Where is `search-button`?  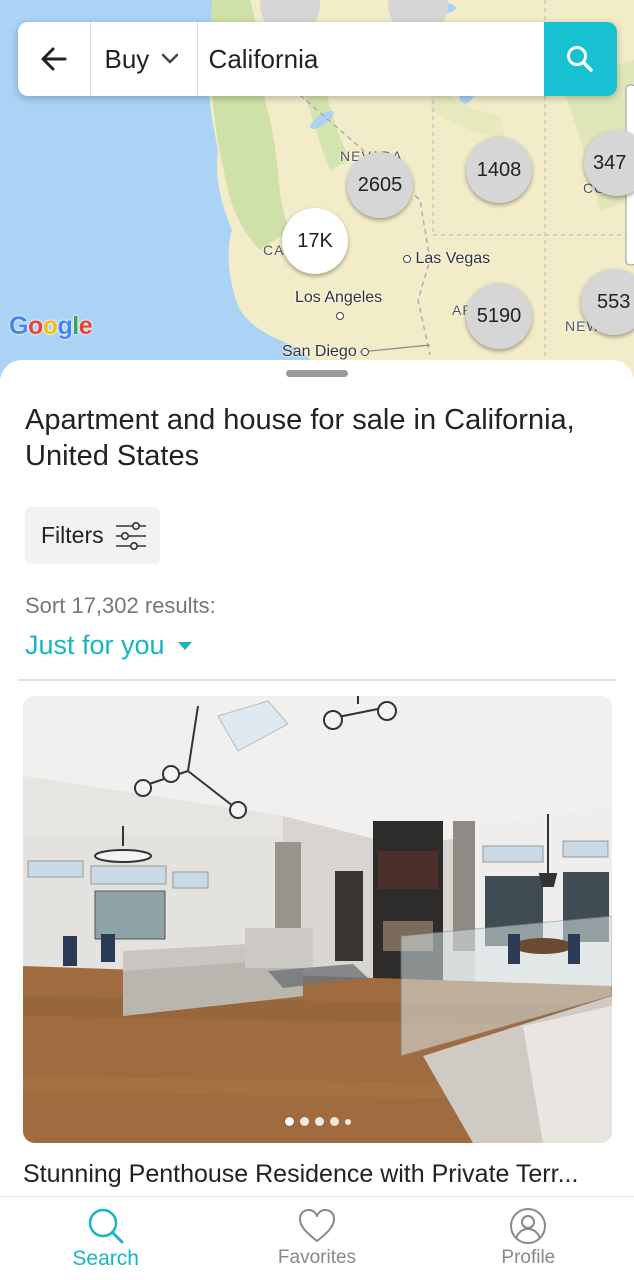
search-button is located at coordinates (580, 59).